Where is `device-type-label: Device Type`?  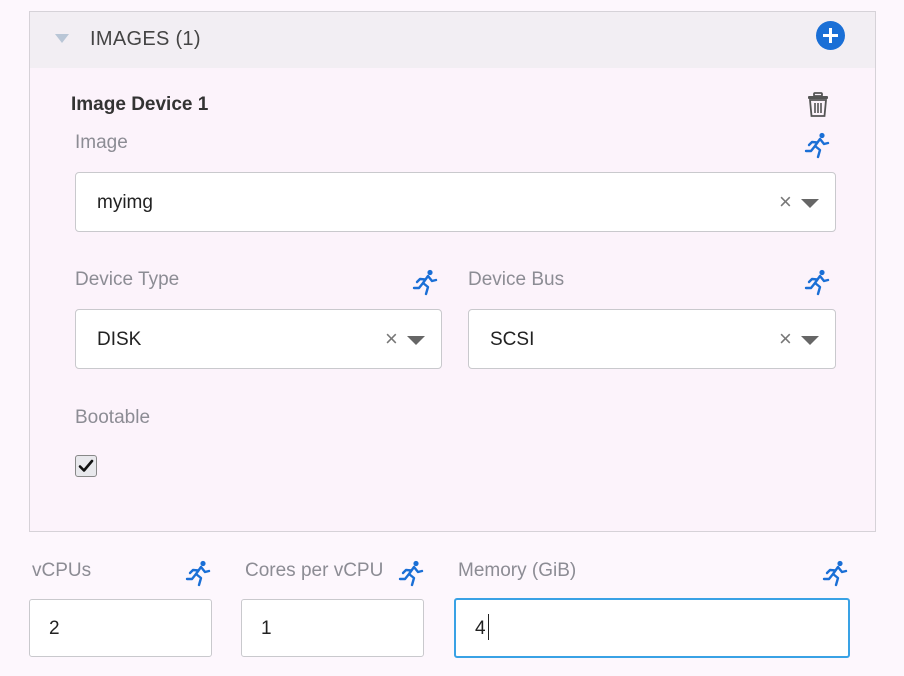
device-type-label: Device Type is located at coordinates (127, 279).